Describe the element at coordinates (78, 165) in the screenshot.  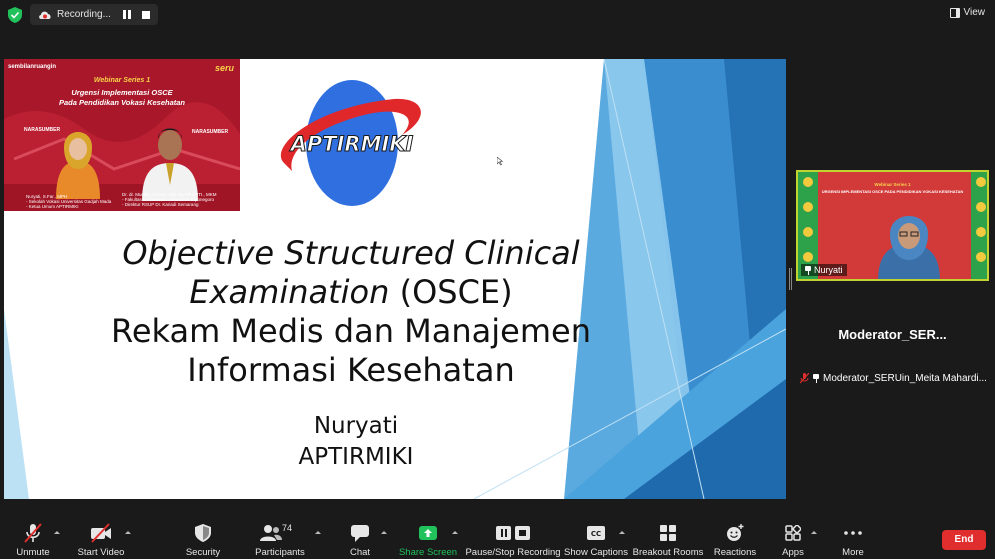
I see `speaker1-photo` at that location.